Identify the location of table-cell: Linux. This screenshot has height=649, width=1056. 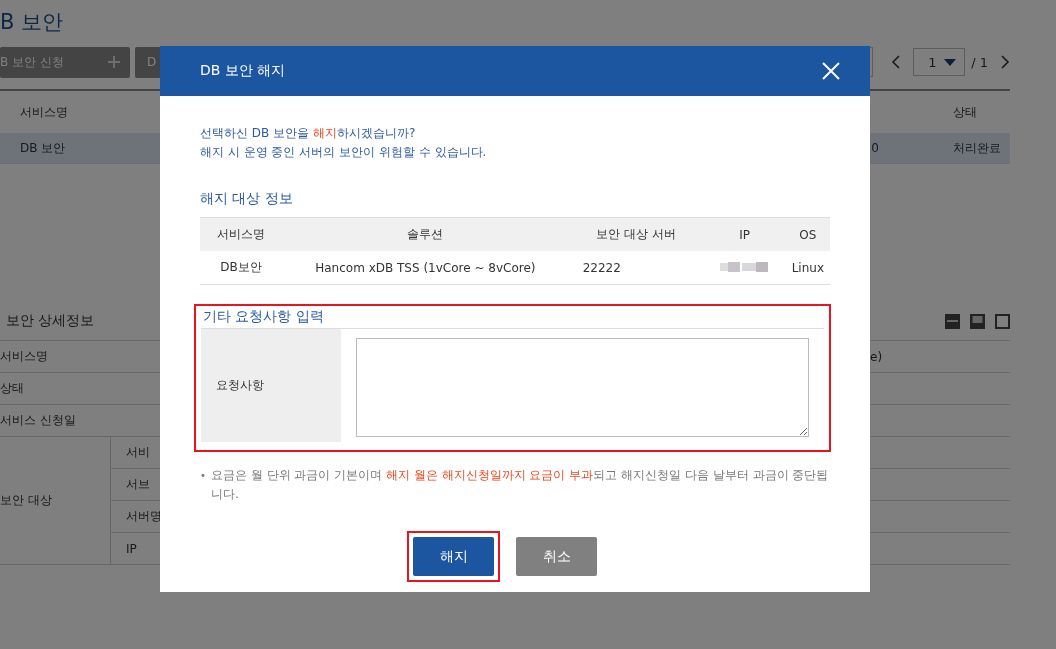
(807, 268).